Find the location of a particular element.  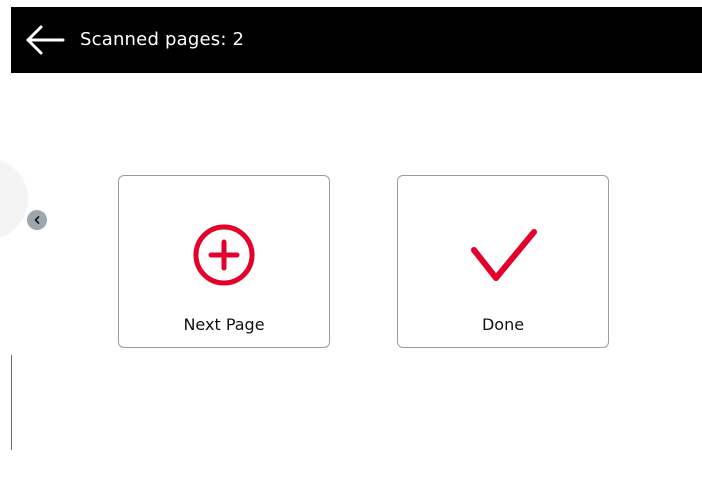

next-page-button: Next Page is located at coordinates (224, 261).